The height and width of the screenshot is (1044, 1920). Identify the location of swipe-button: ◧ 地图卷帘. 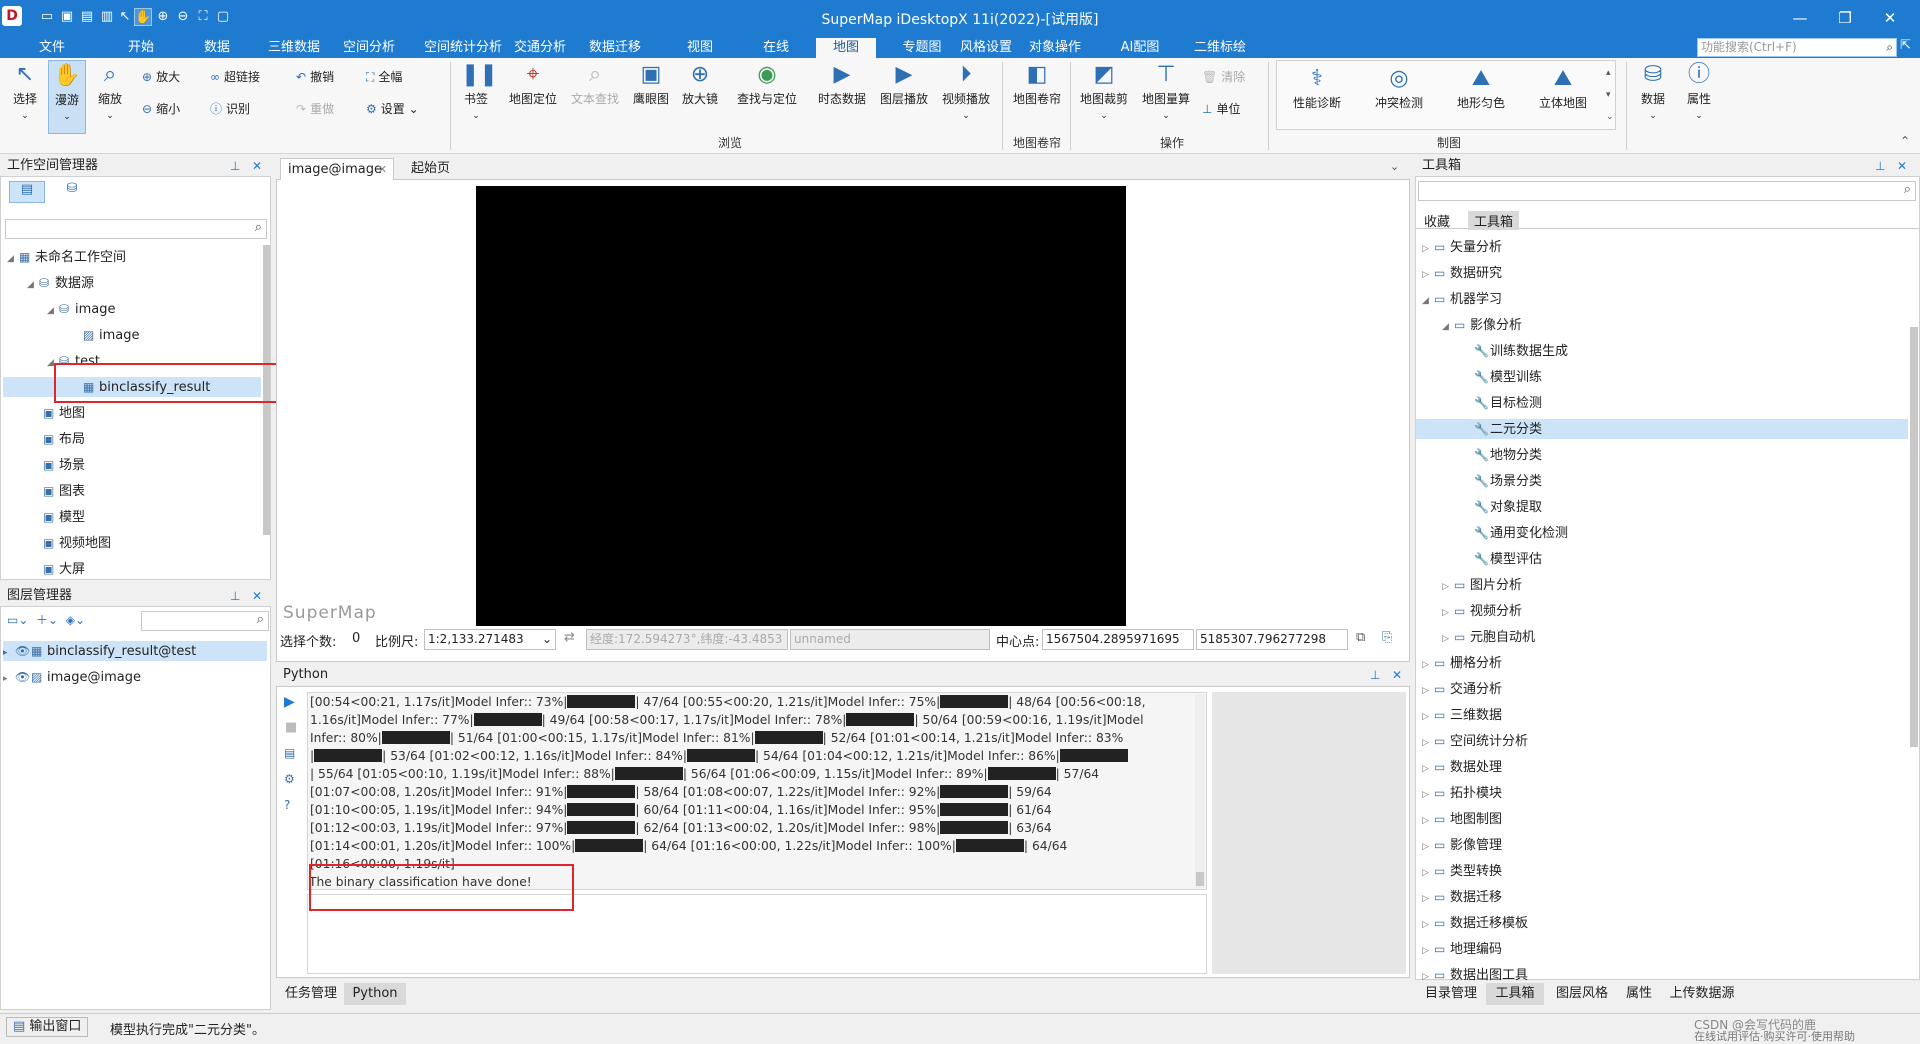
(1037, 83).